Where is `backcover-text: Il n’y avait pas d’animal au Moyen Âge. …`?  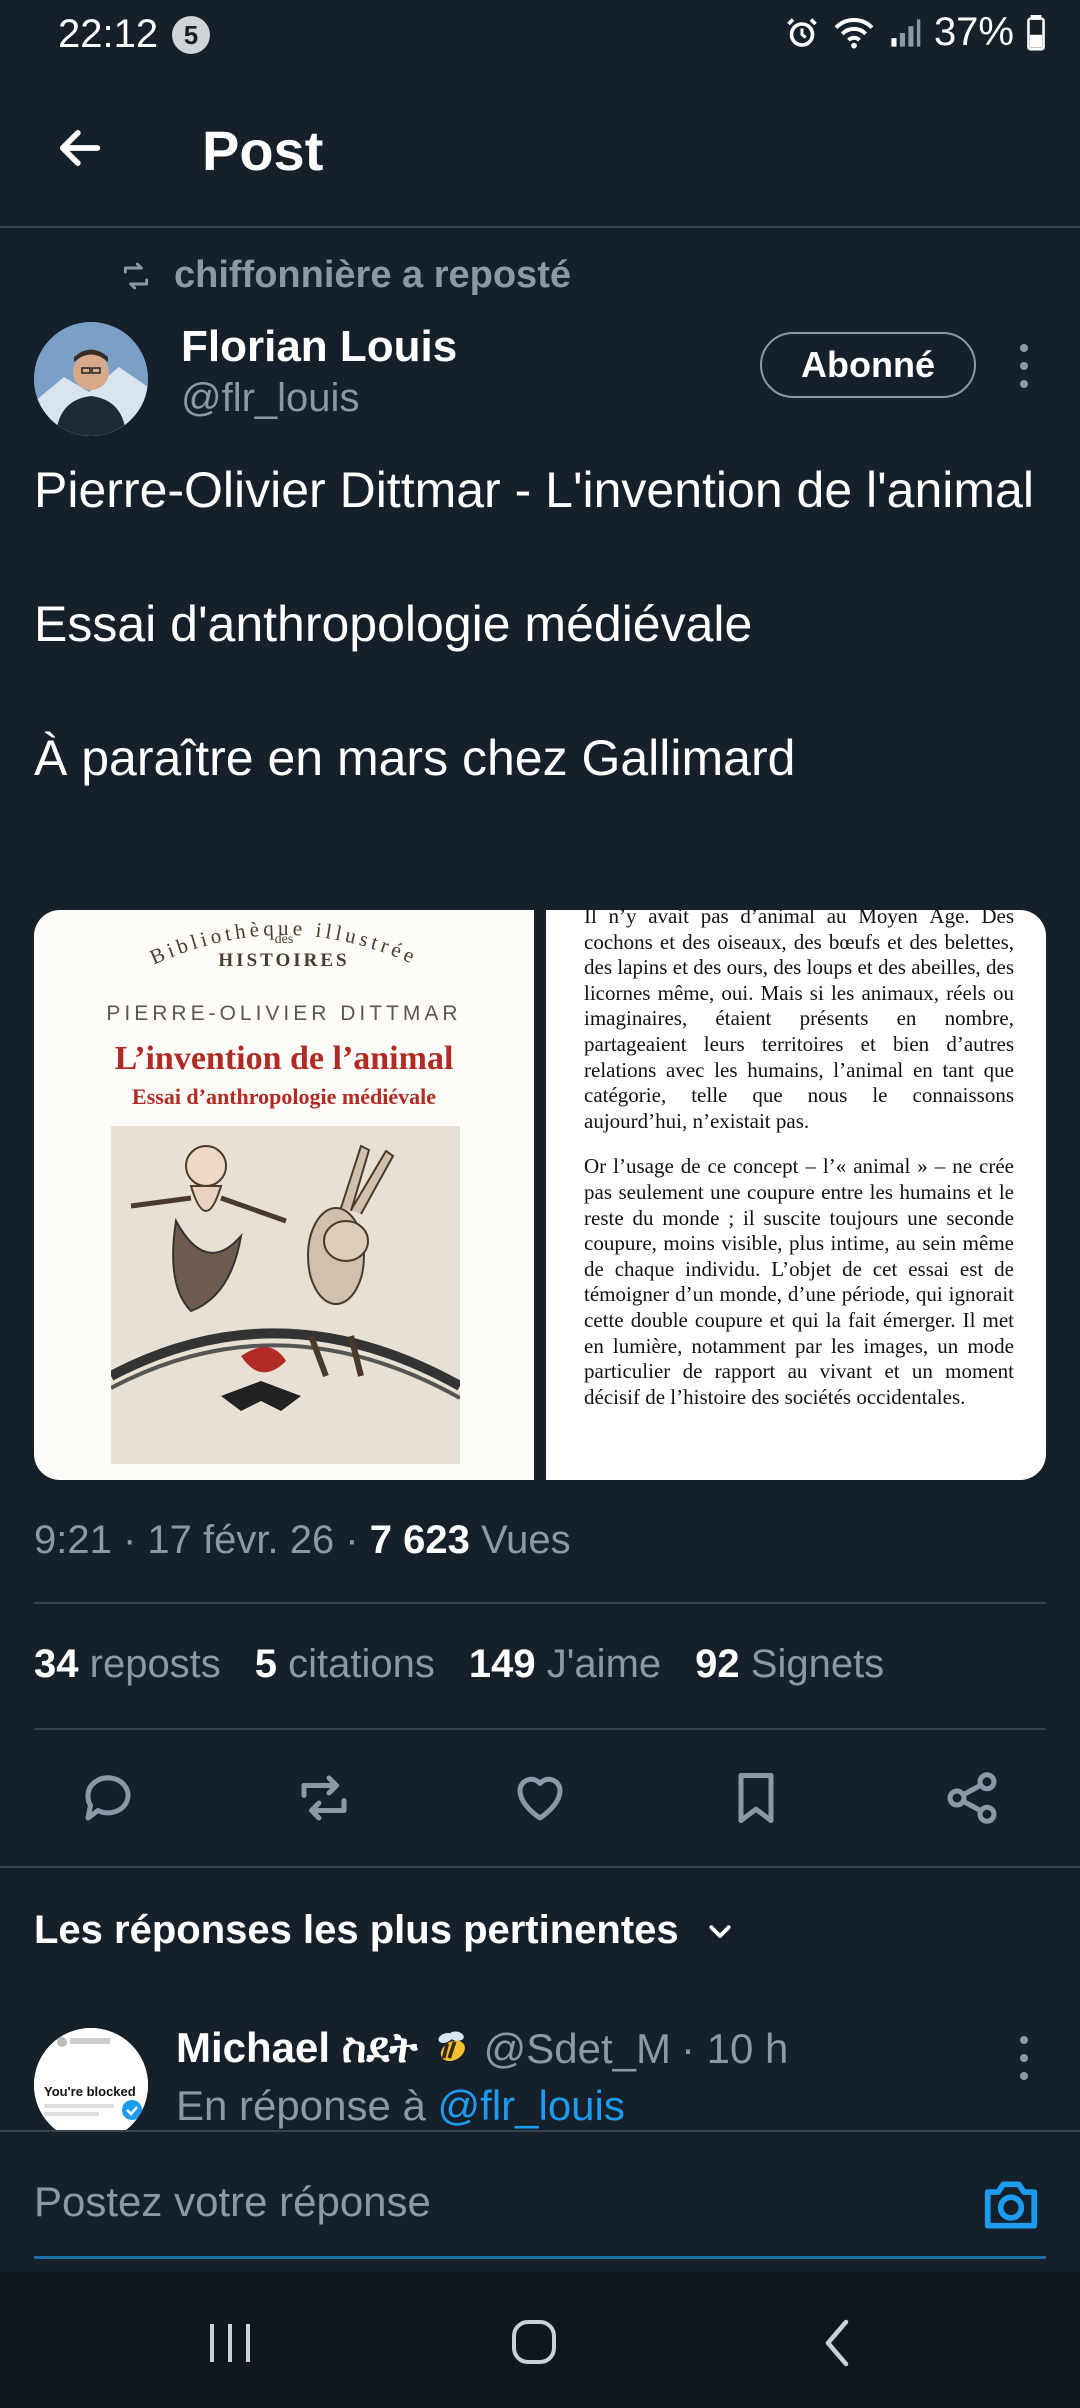
backcover-text: Il n’y avait pas d’animal au Moyen Âge. … is located at coordinates (799, 1170).